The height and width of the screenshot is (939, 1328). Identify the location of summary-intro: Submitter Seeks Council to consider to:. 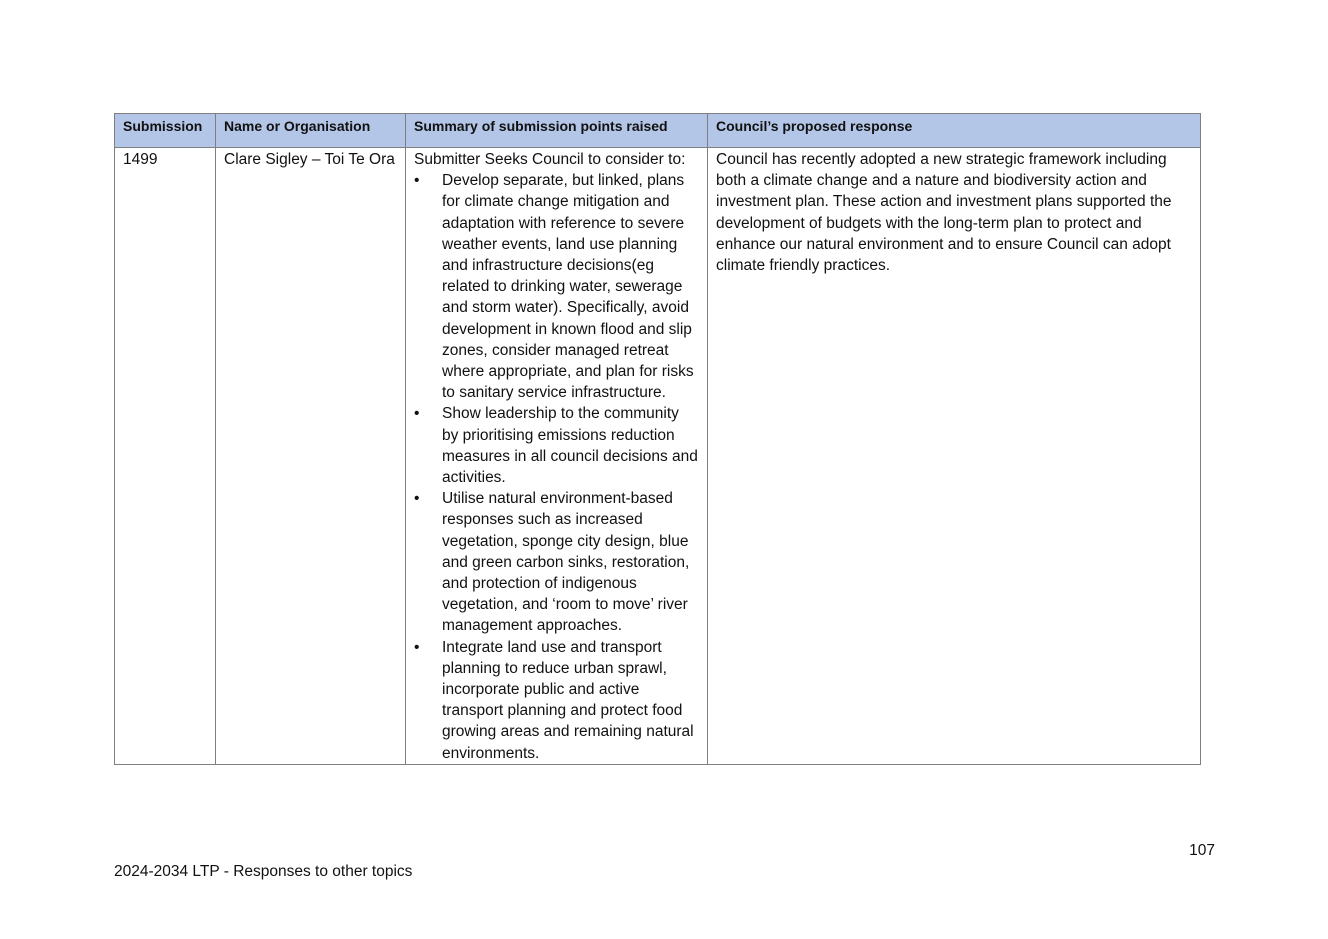
(550, 159).